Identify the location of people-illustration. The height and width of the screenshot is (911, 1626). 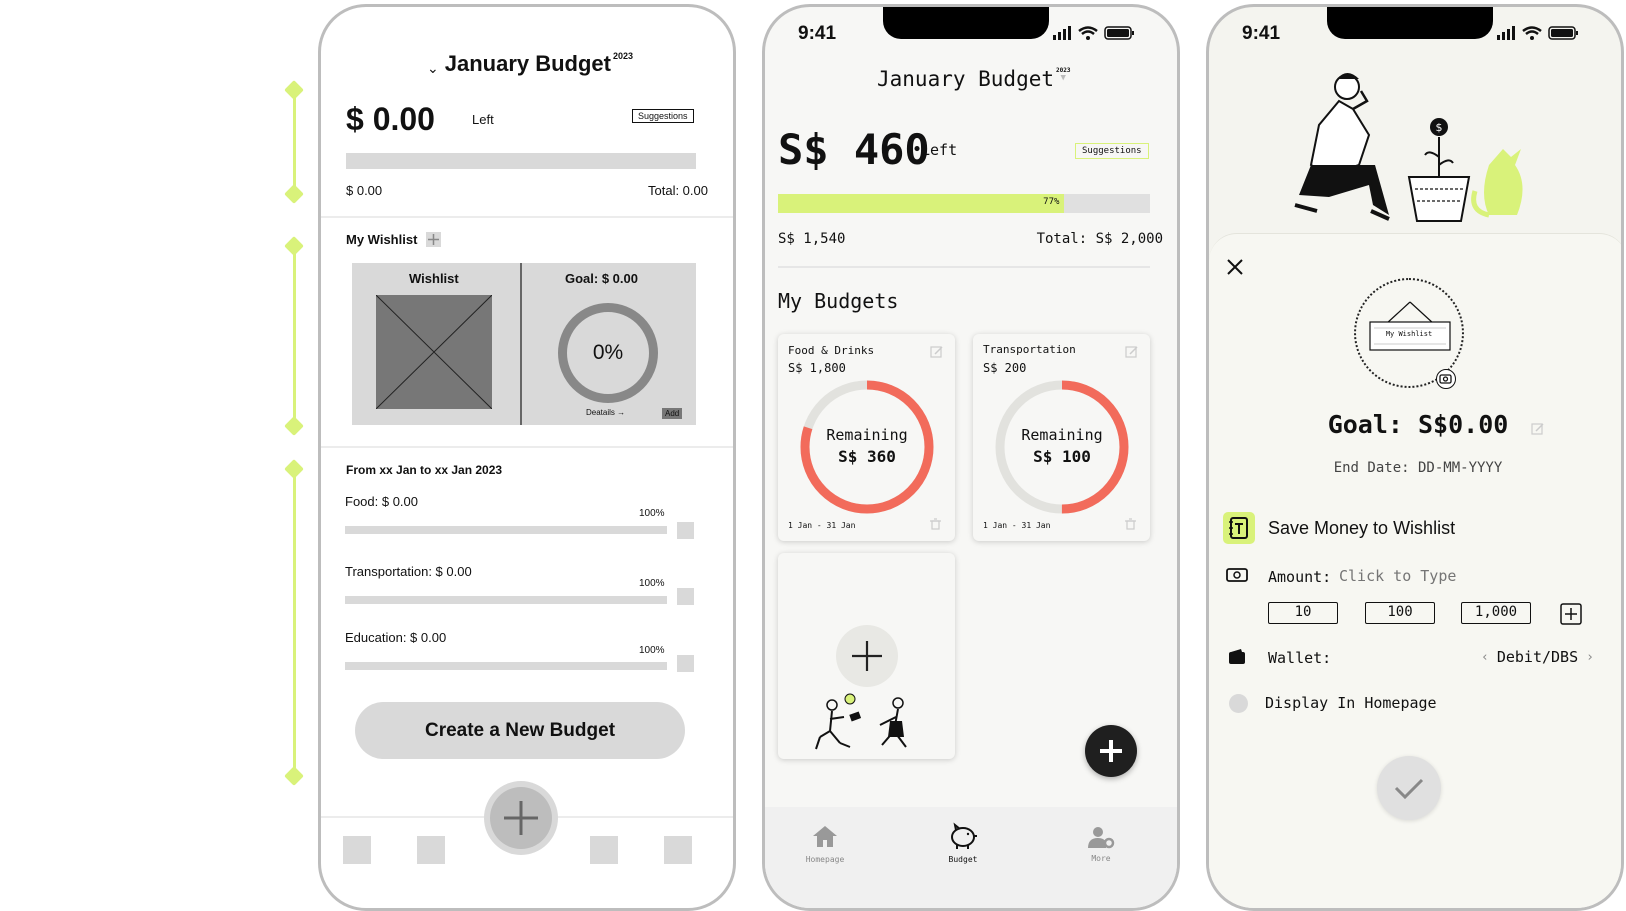
(861, 721).